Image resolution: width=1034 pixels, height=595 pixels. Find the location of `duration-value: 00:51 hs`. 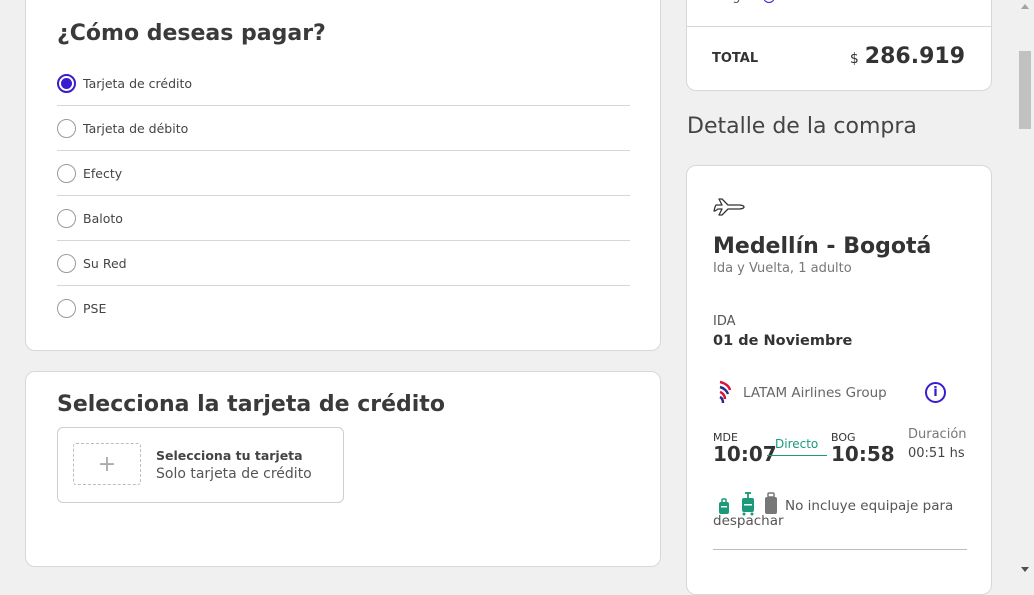

duration-value: 00:51 hs is located at coordinates (936, 453).